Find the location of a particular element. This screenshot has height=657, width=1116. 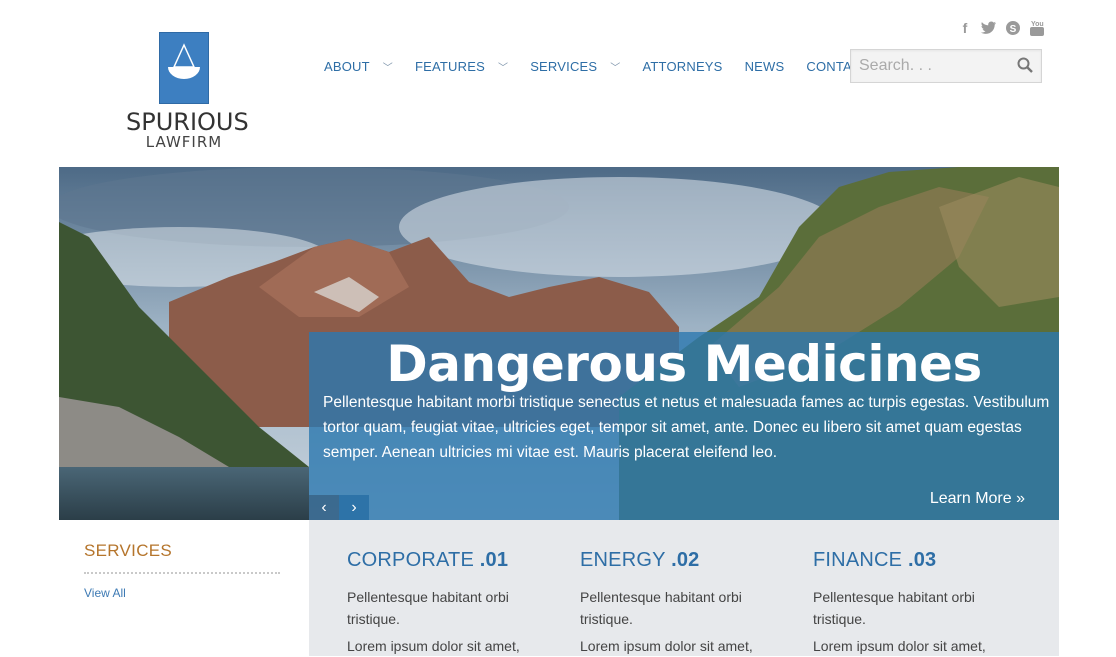

nav-attorneys-label: ATTORNEYS is located at coordinates (682, 66).